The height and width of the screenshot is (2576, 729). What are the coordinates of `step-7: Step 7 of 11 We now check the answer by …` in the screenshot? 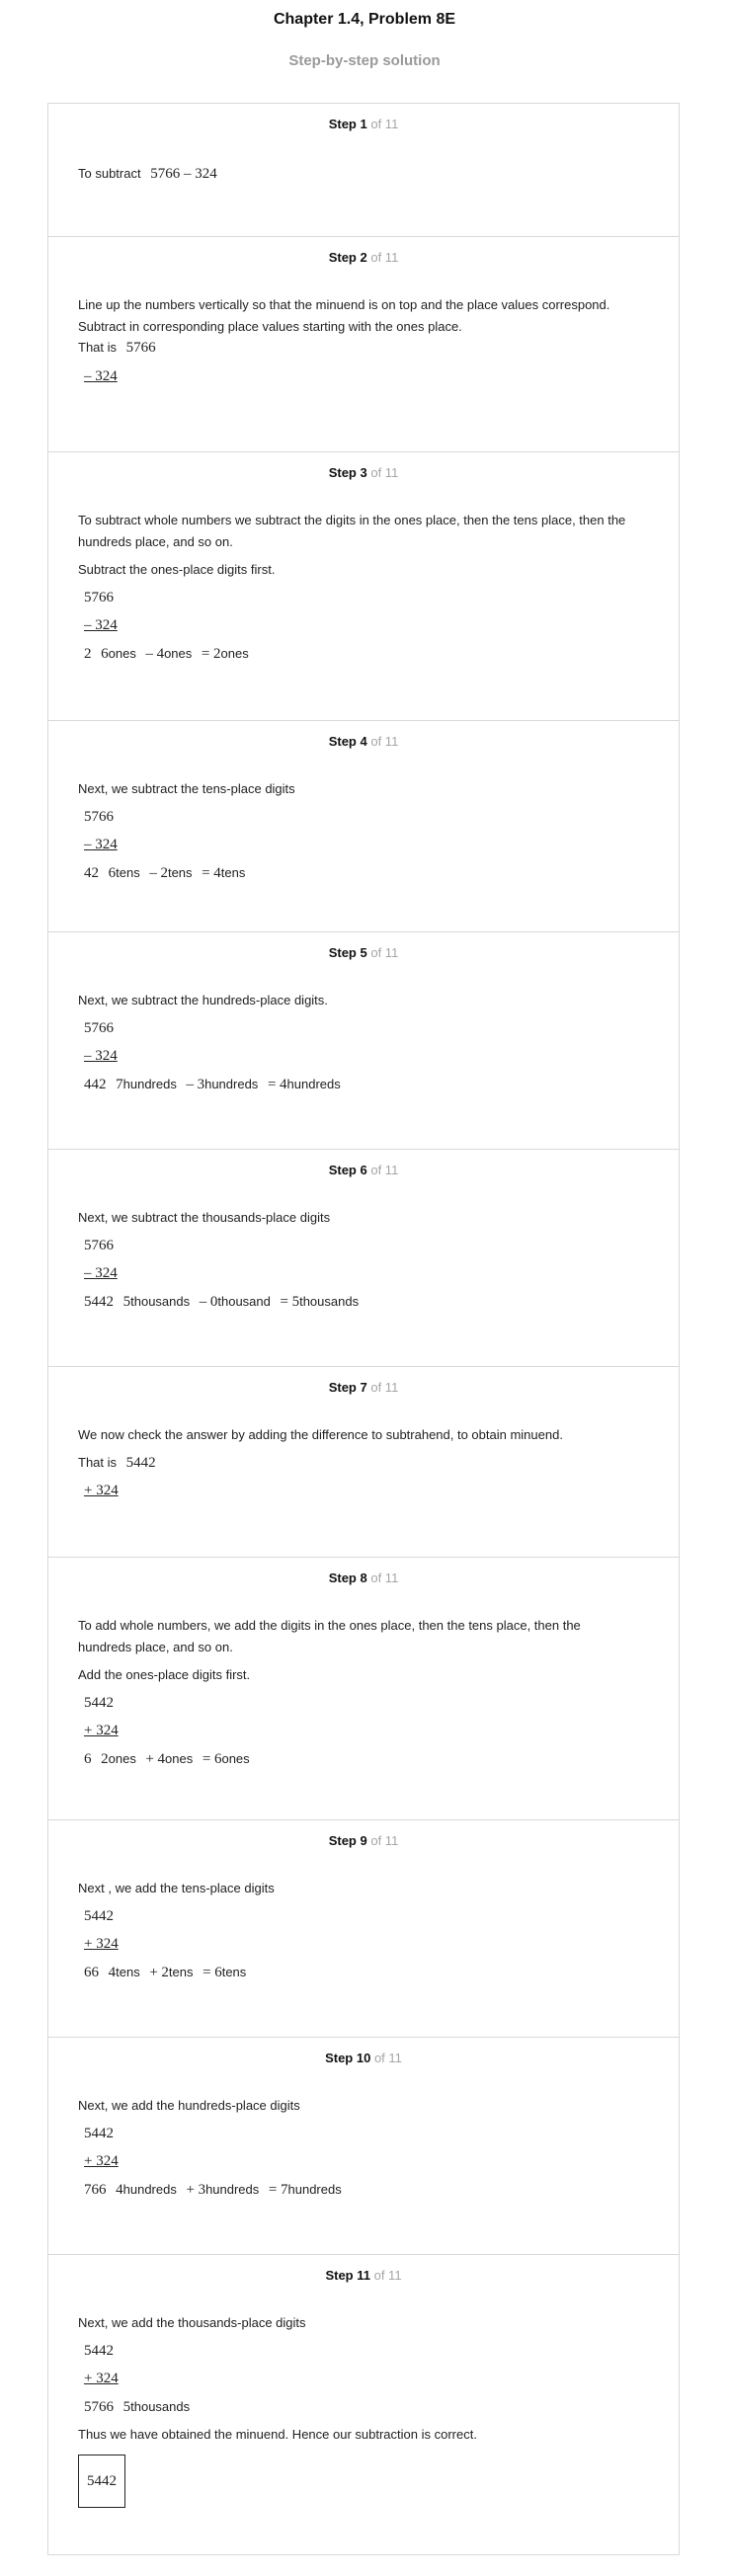 It's located at (364, 1461).